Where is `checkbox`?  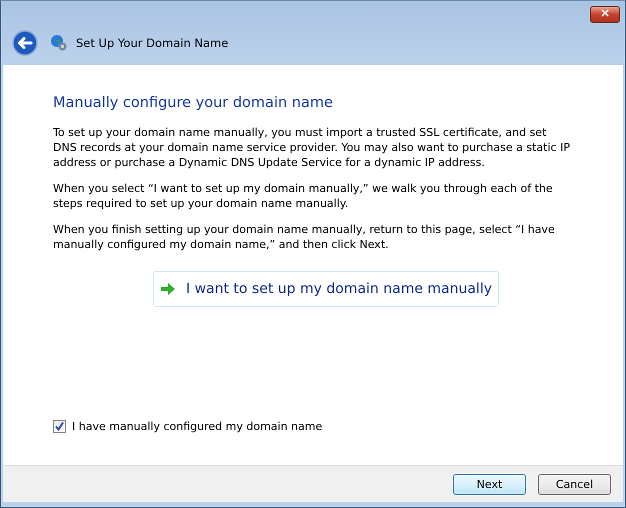
checkbox is located at coordinates (59, 426).